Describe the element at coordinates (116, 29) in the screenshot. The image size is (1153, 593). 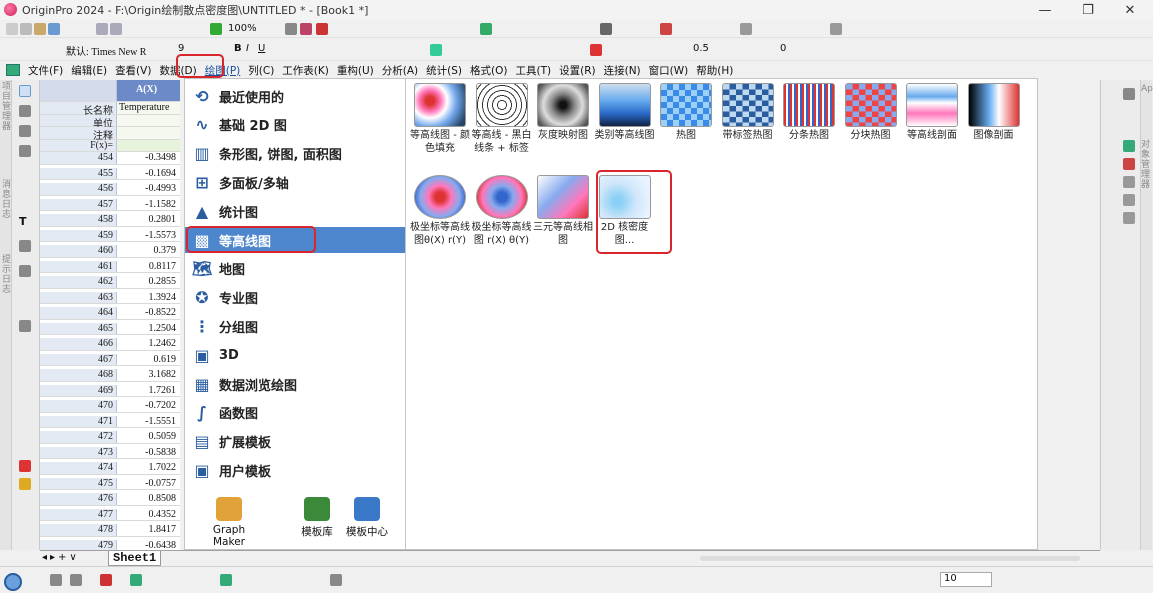
I see `export-icon` at that location.